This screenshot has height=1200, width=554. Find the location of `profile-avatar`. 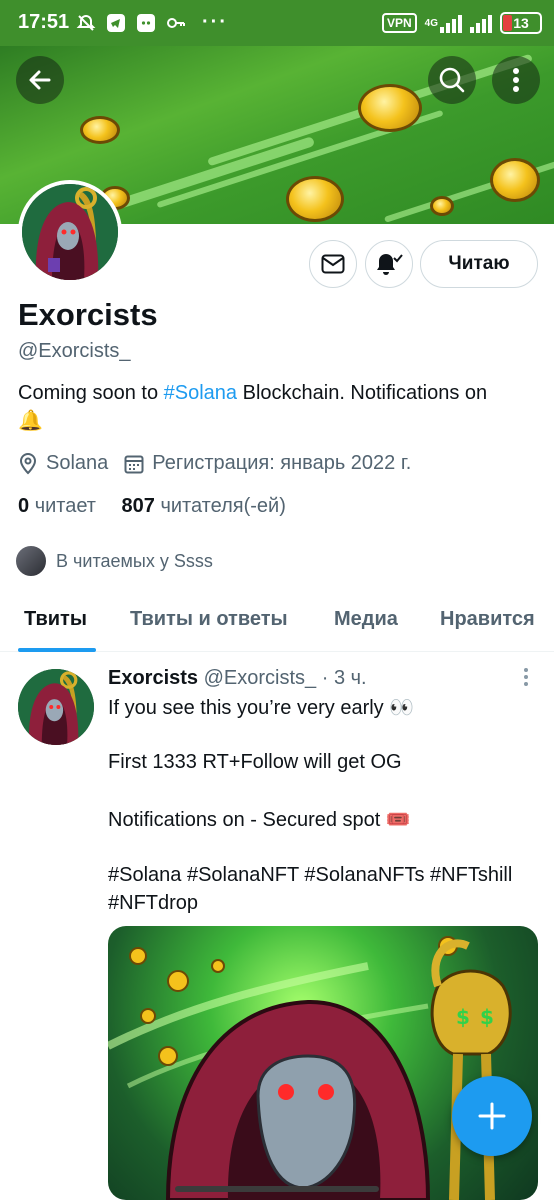

profile-avatar is located at coordinates (70, 232).